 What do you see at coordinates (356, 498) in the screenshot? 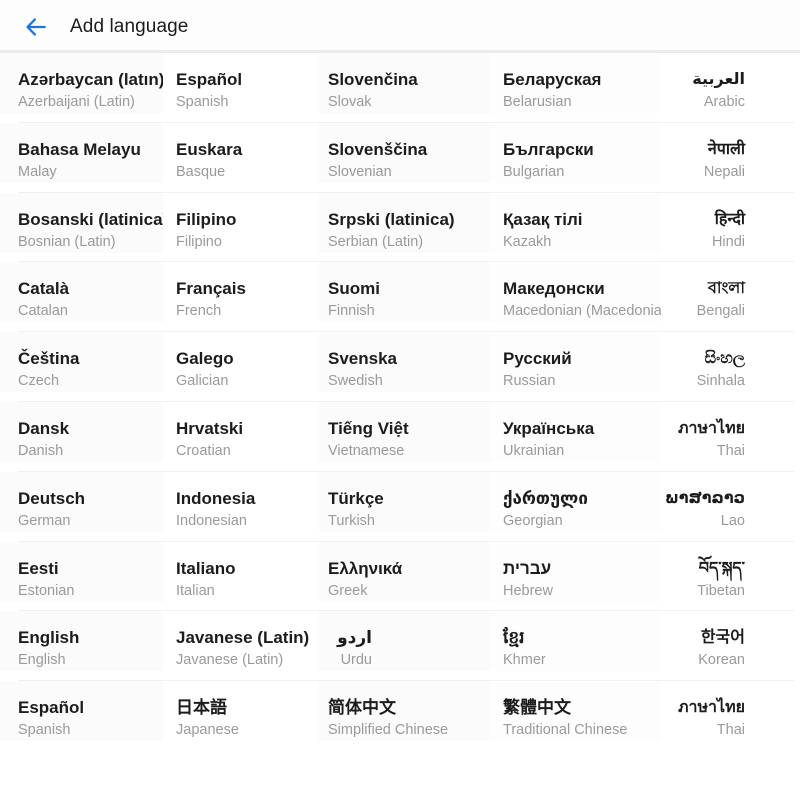
I see `language-native-name: Türkçe` at bounding box center [356, 498].